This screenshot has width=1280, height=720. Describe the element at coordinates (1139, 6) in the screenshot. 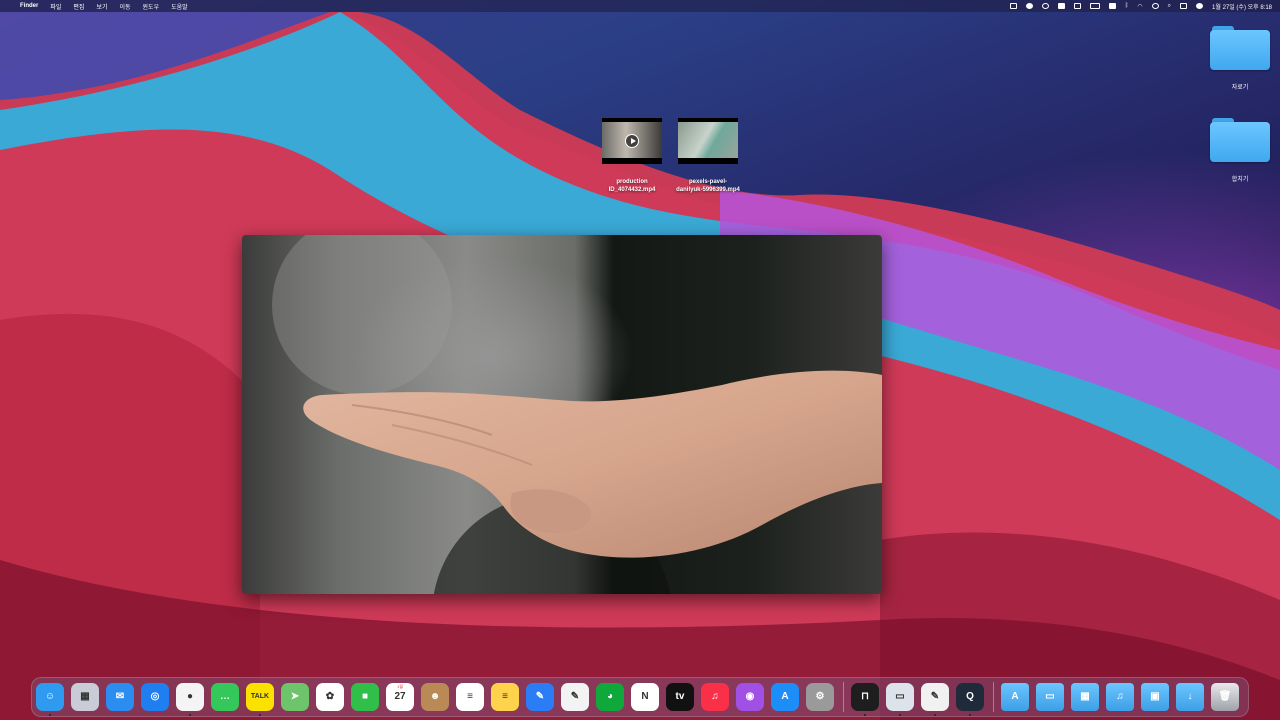

I see `wifi-icon: ◠` at that location.